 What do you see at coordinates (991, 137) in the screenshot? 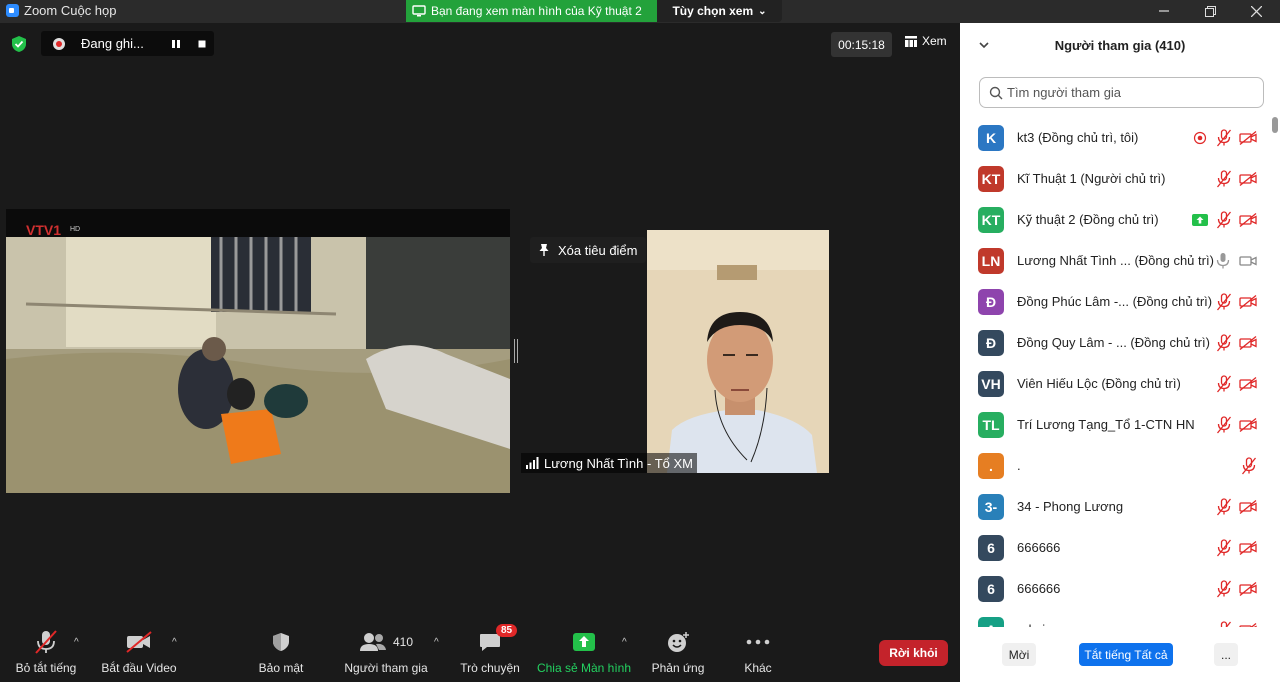
I see `participant-avatar: K` at bounding box center [991, 137].